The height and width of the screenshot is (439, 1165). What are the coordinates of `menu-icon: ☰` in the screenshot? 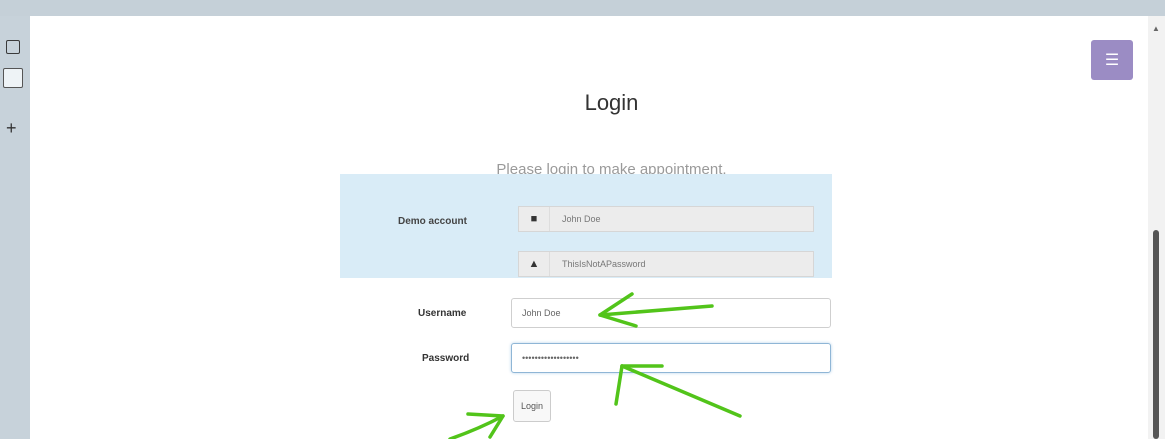 It's located at (1112, 60).